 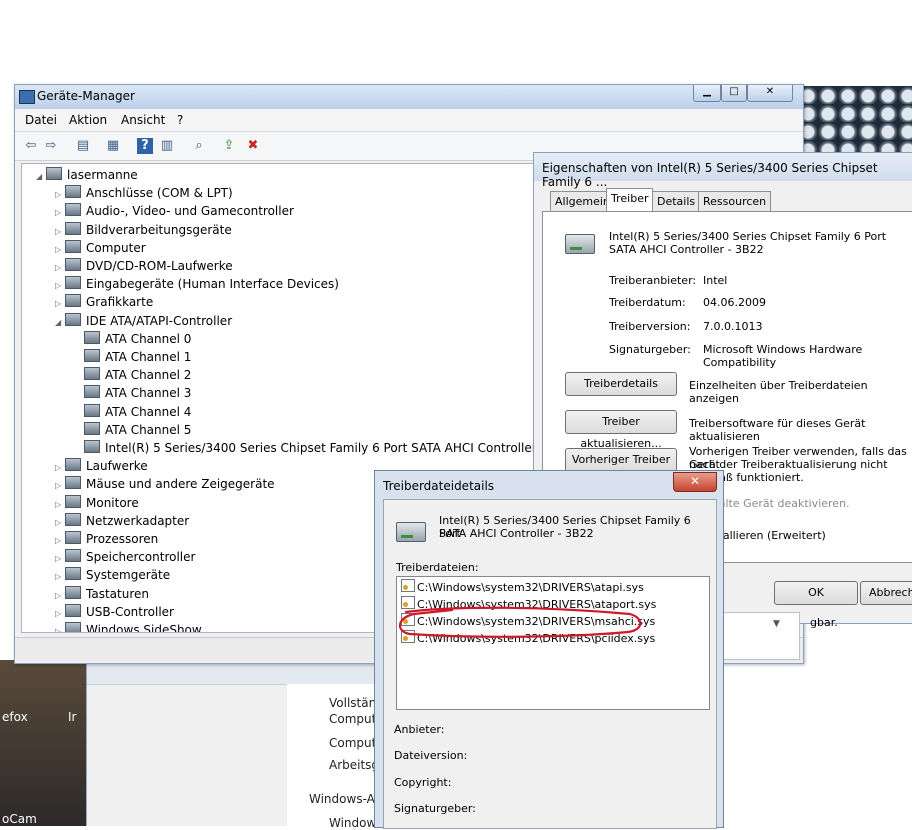 What do you see at coordinates (630, 200) in the screenshot?
I see `tab-treiber: Treiber` at bounding box center [630, 200].